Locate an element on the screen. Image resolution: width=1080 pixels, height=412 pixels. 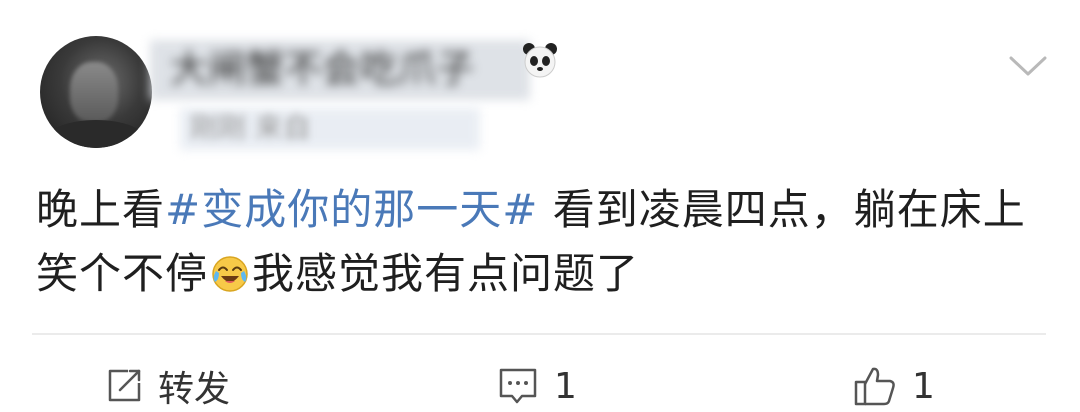
comment-count: 1 is located at coordinates (565, 386).